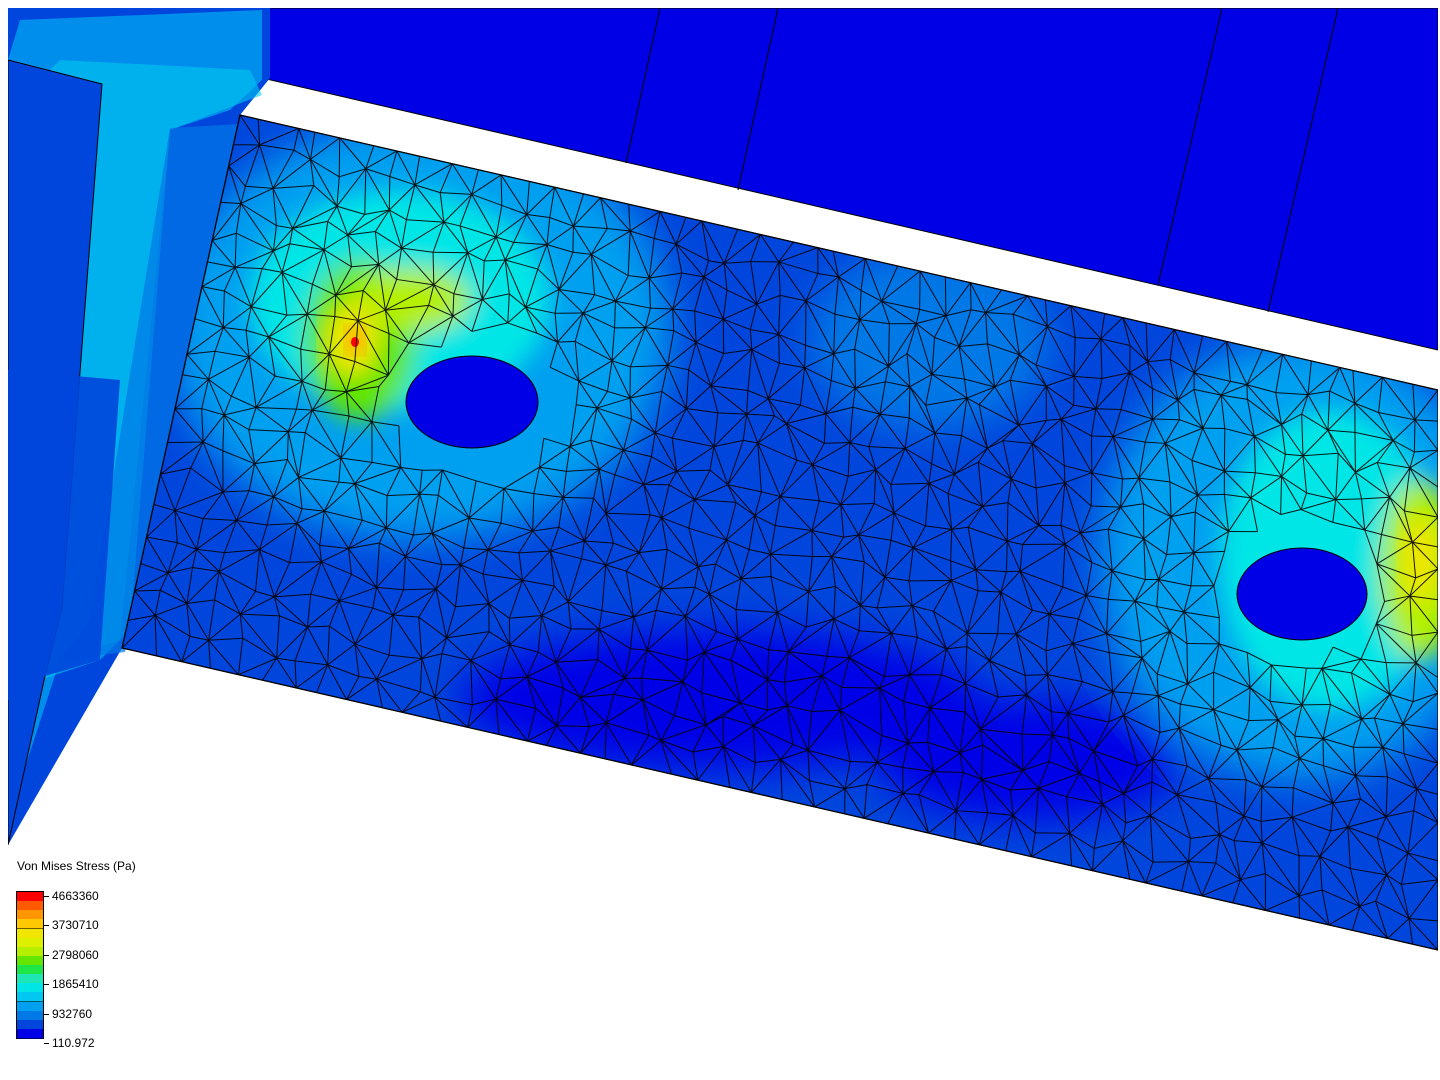  What do you see at coordinates (75, 896) in the screenshot?
I see `legend-tick-label: 4663360` at bounding box center [75, 896].